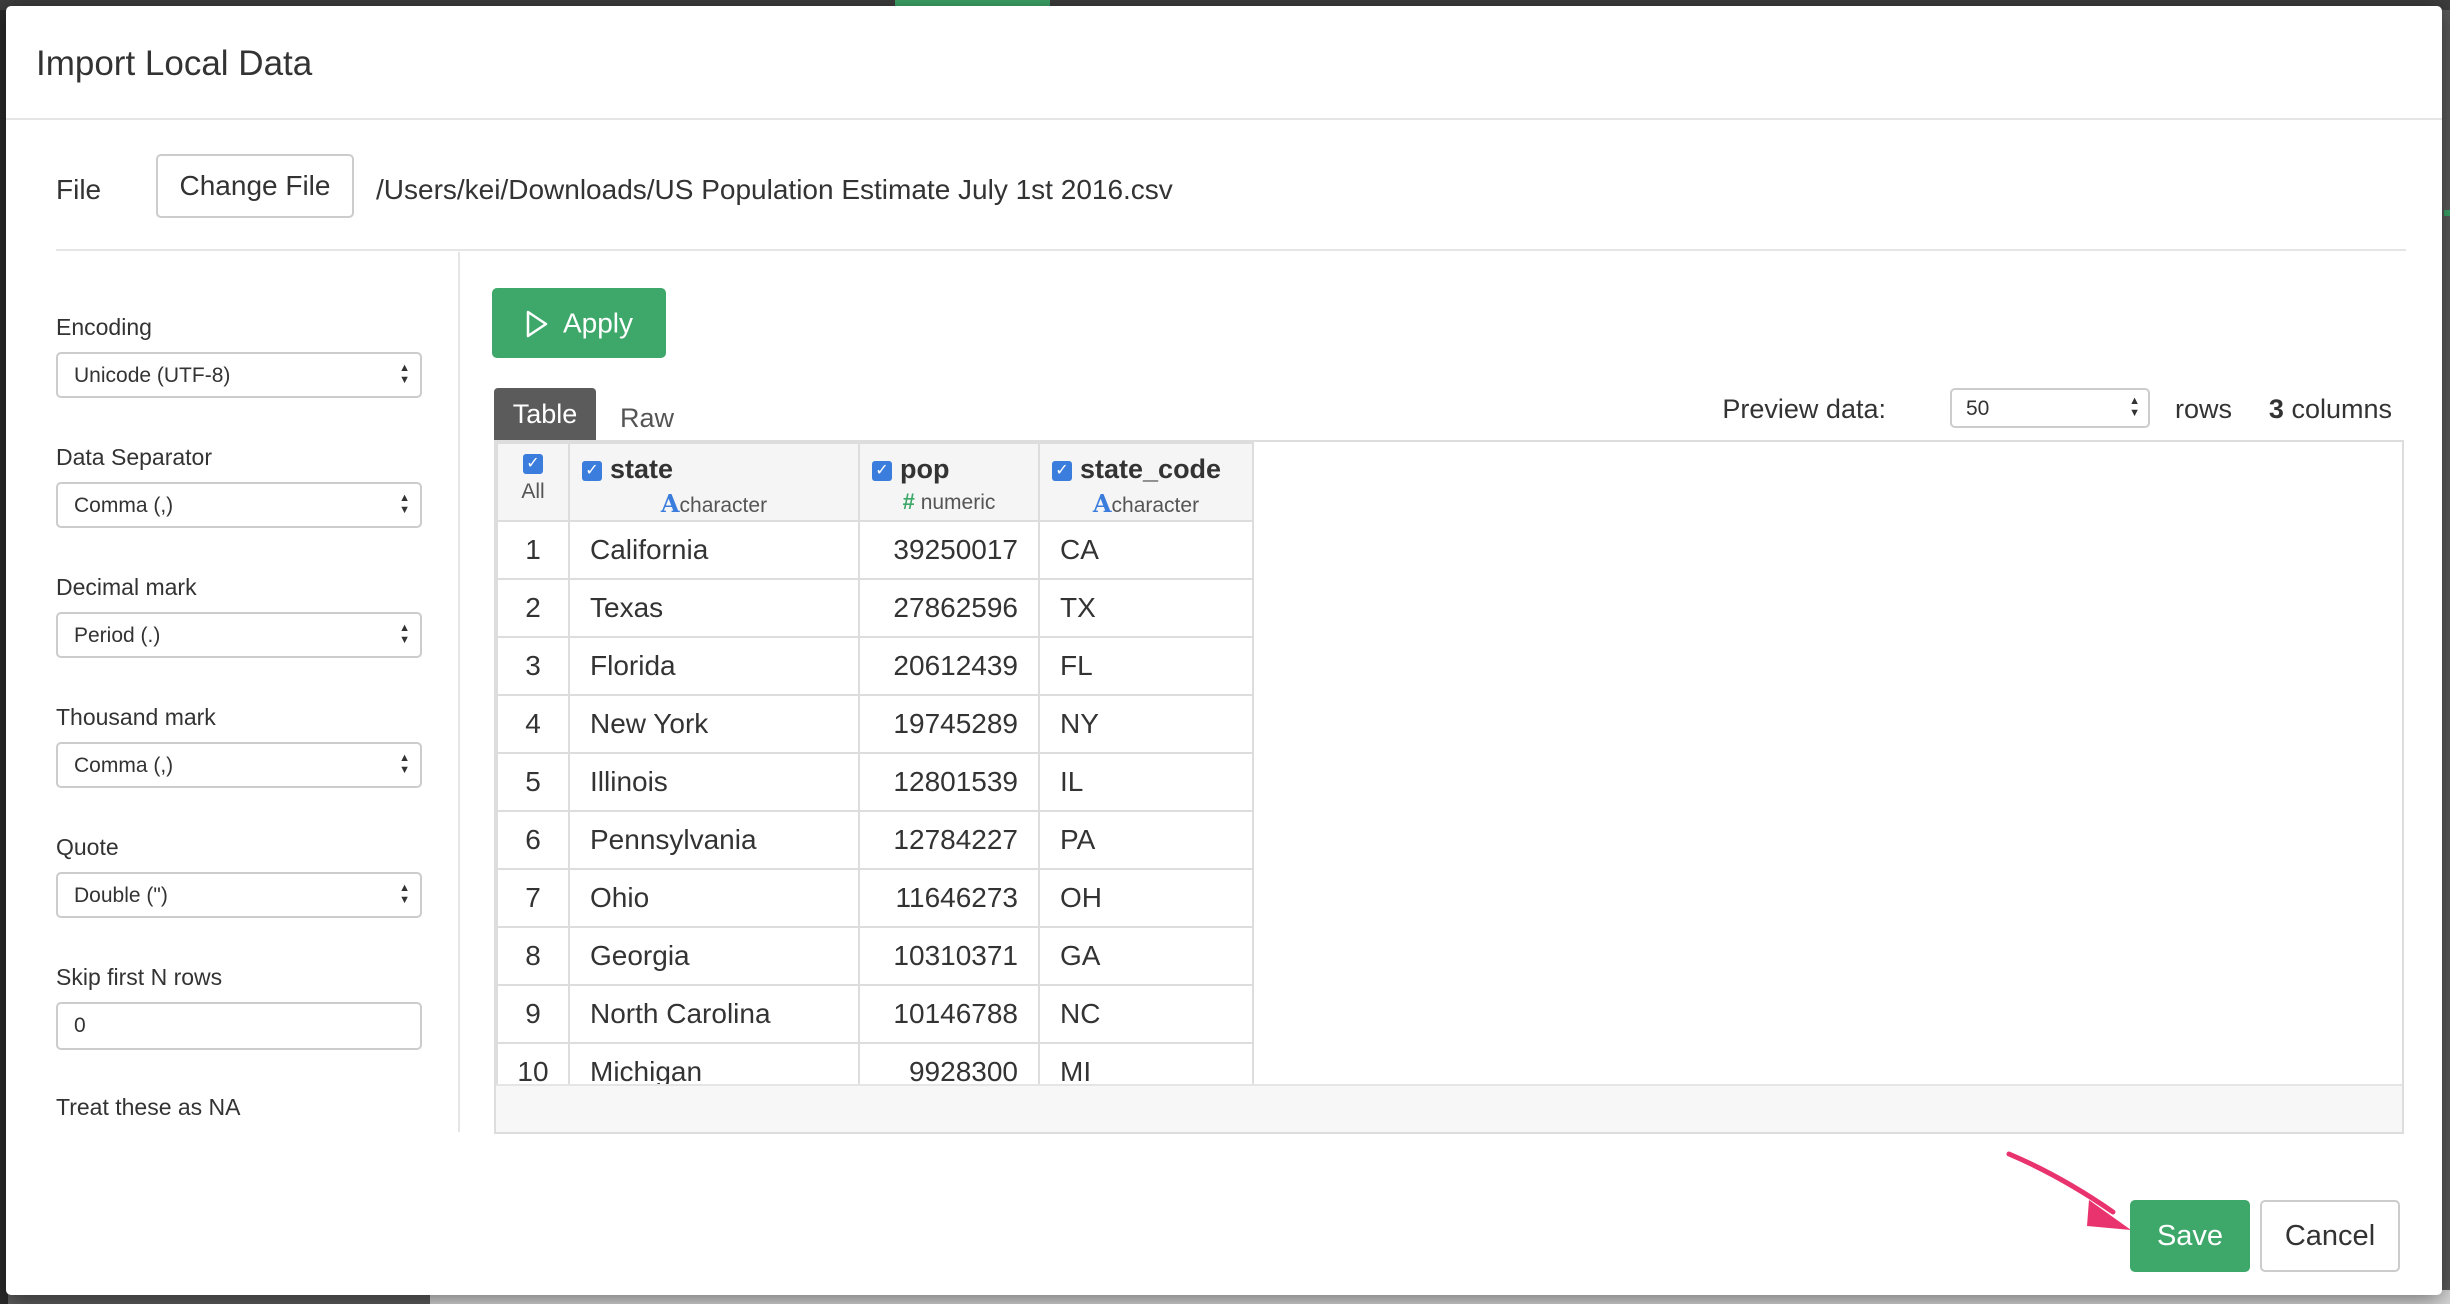 This screenshot has width=2450, height=1304. I want to click on cell-state: Texas, so click(714, 608).